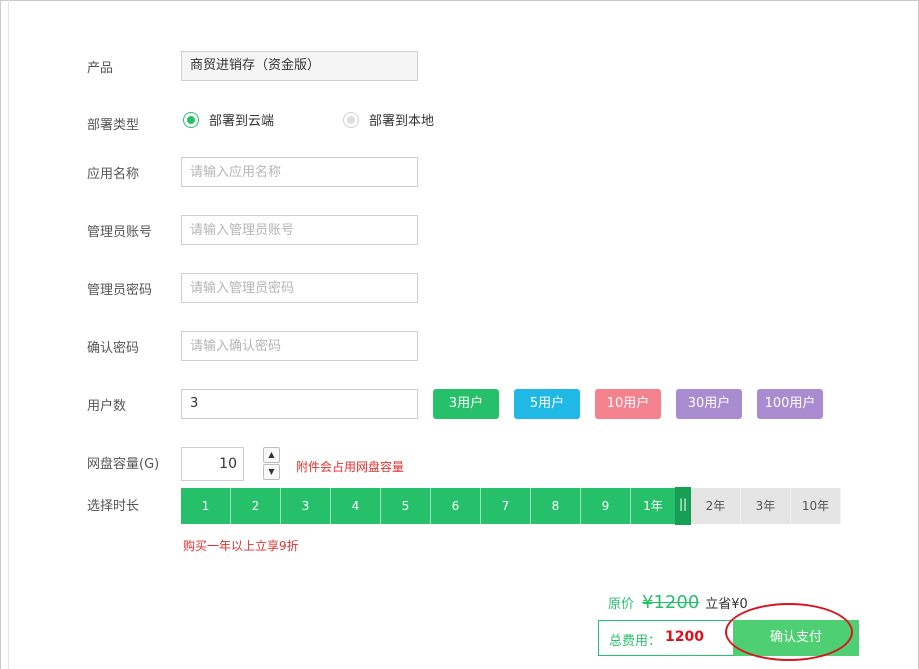  Describe the element at coordinates (120, 232) in the screenshot. I see `admin-account-label: 管理员账号` at that location.